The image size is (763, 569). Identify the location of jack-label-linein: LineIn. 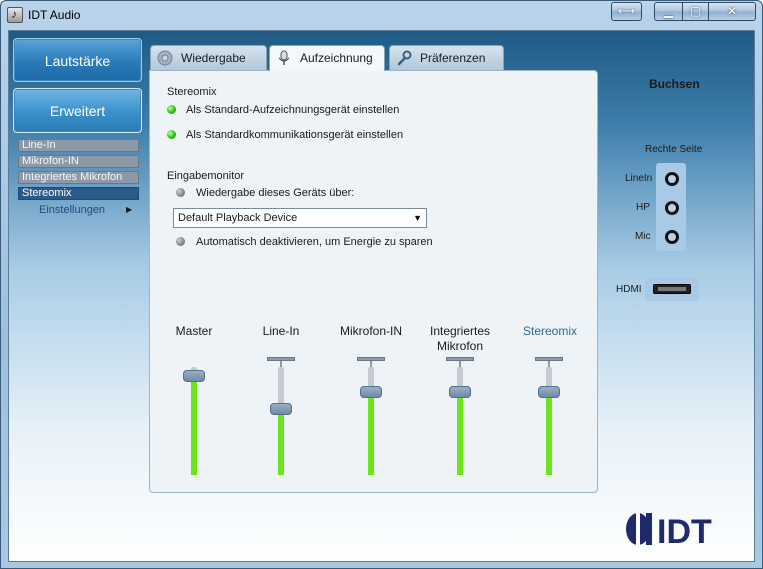
(639, 178).